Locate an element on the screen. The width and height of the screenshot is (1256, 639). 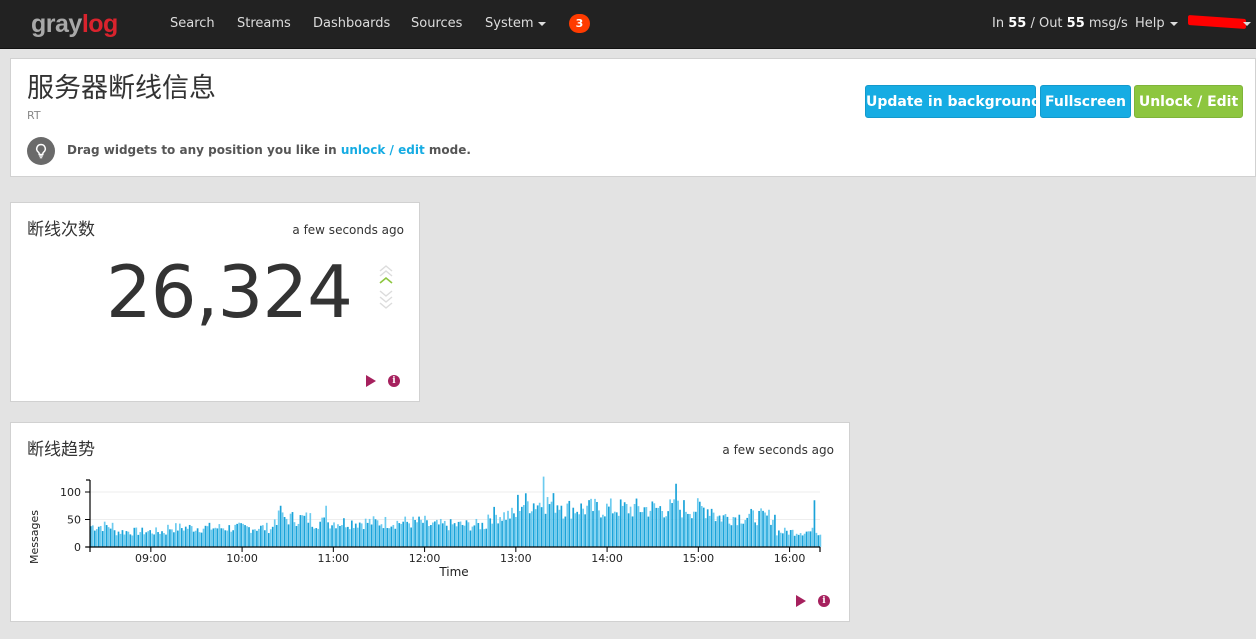
widget-updated-time: a few seconds ago is located at coordinates (348, 230).